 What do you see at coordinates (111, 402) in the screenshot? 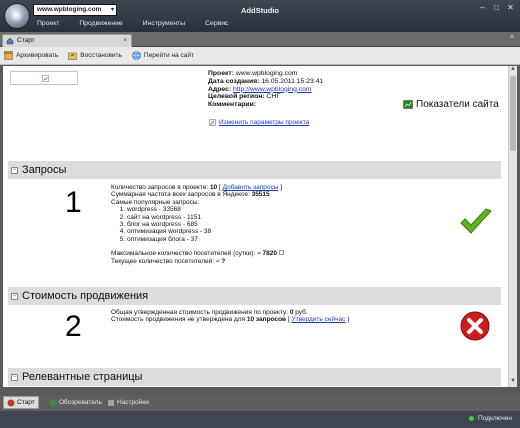
I see `settings-icon` at bounding box center [111, 402].